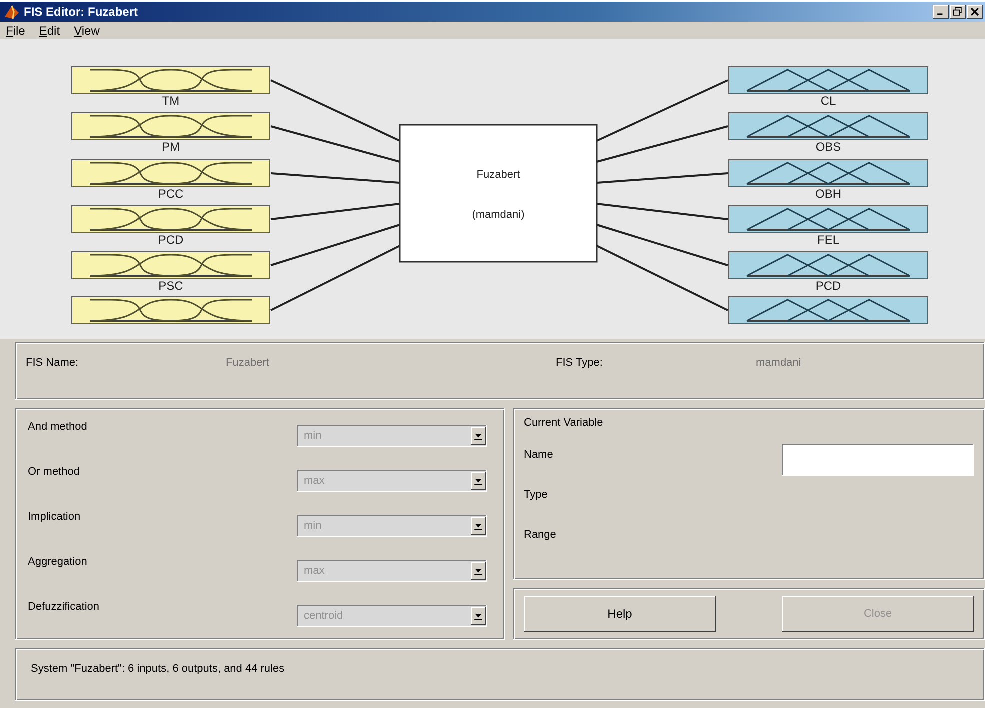  What do you see at coordinates (620, 614) in the screenshot?
I see `dialog-button: Help` at bounding box center [620, 614].